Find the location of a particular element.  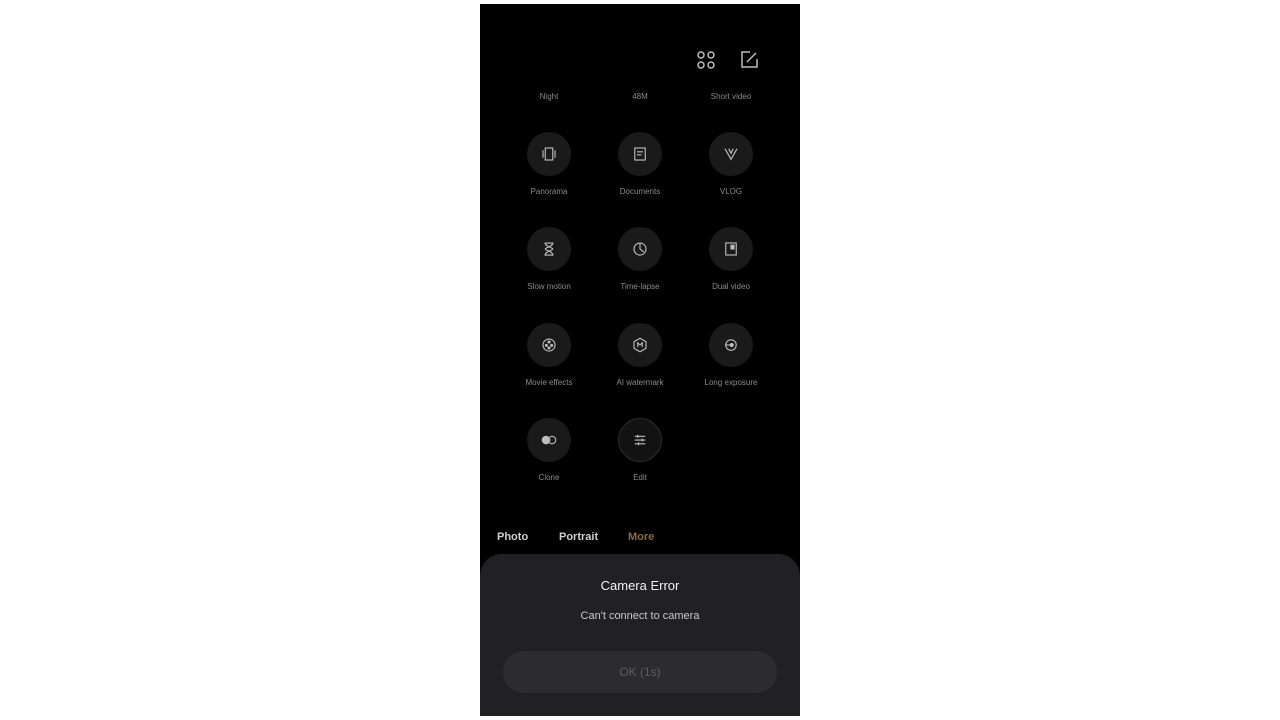

vlog-icon is located at coordinates (731, 154).